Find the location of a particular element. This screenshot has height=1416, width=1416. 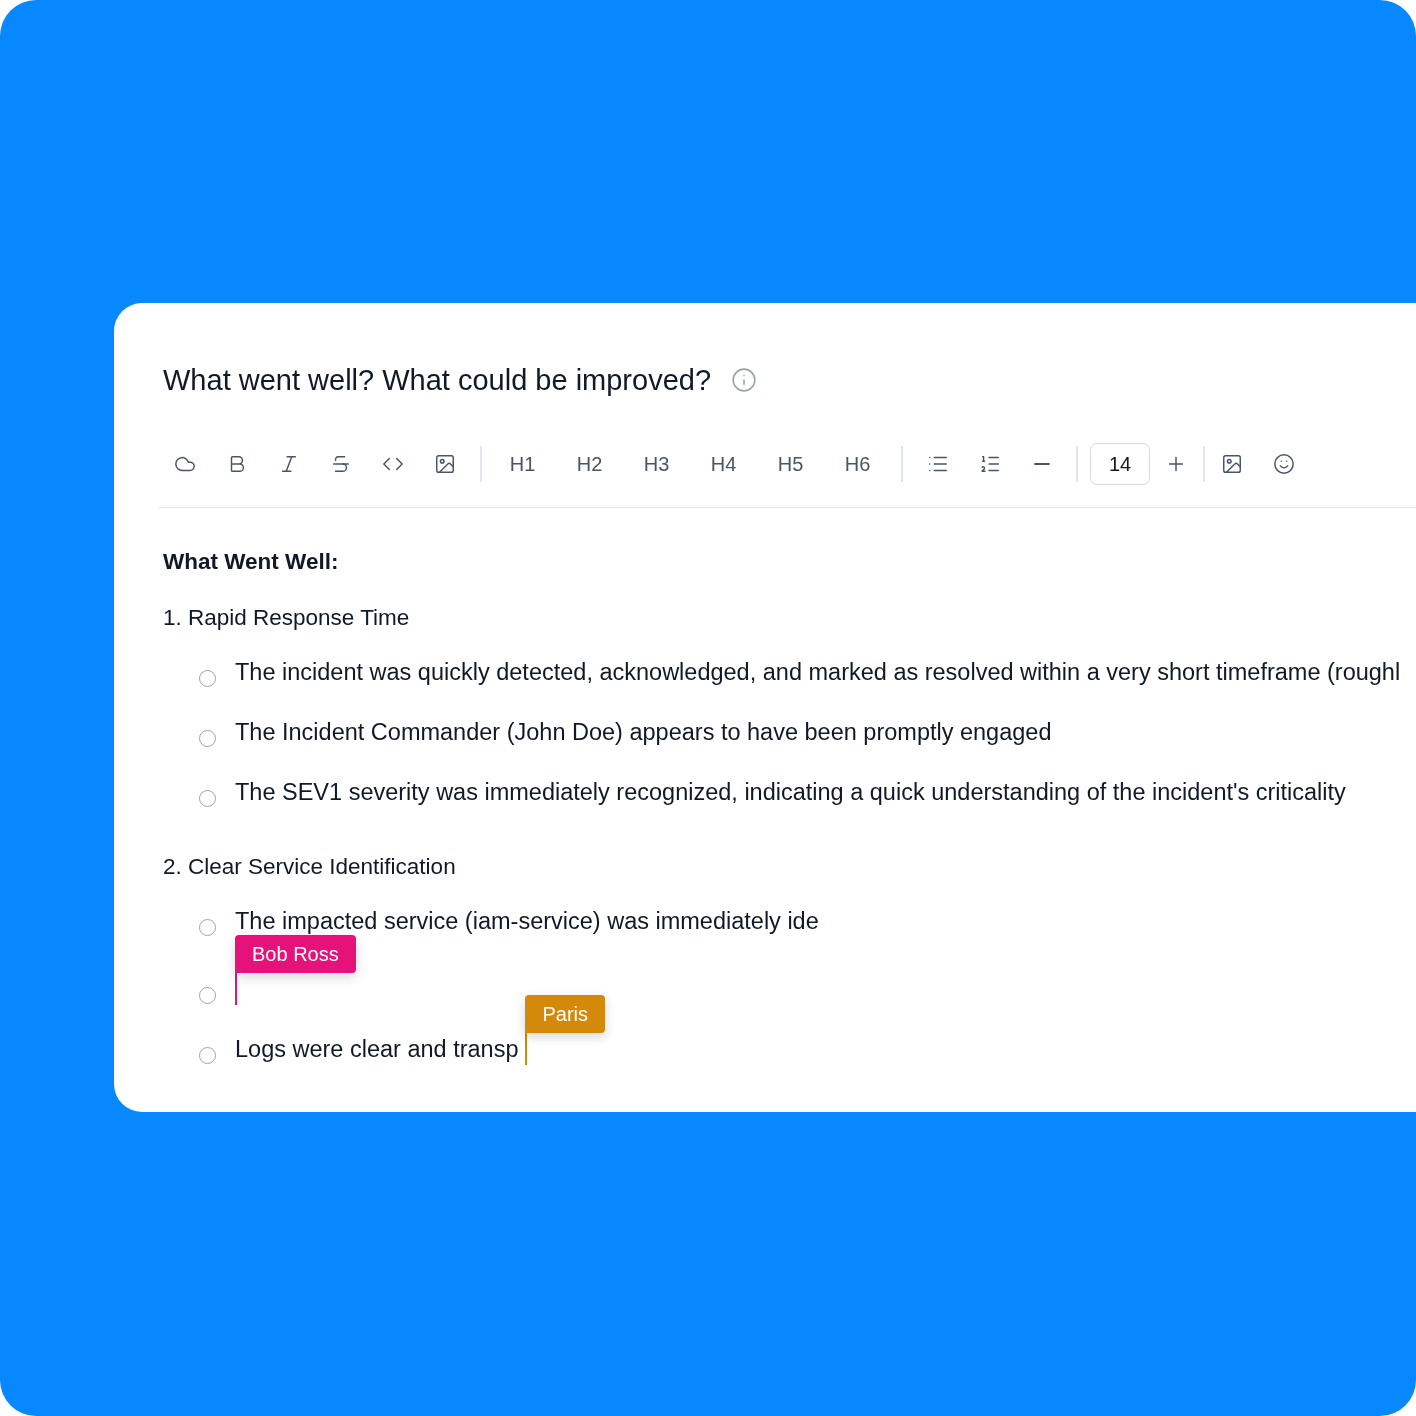

heading-button: H1 is located at coordinates (522, 464).